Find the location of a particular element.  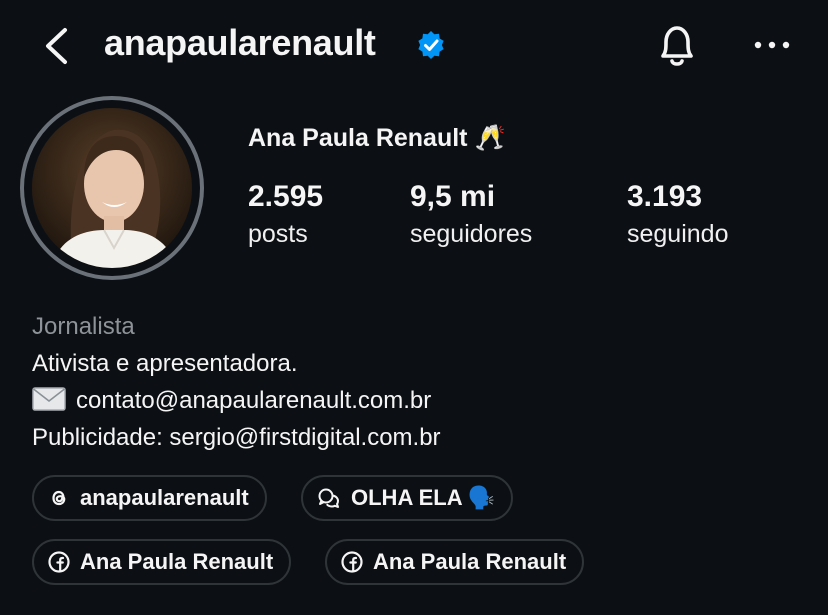

verified-badge-icon is located at coordinates (431, 45).